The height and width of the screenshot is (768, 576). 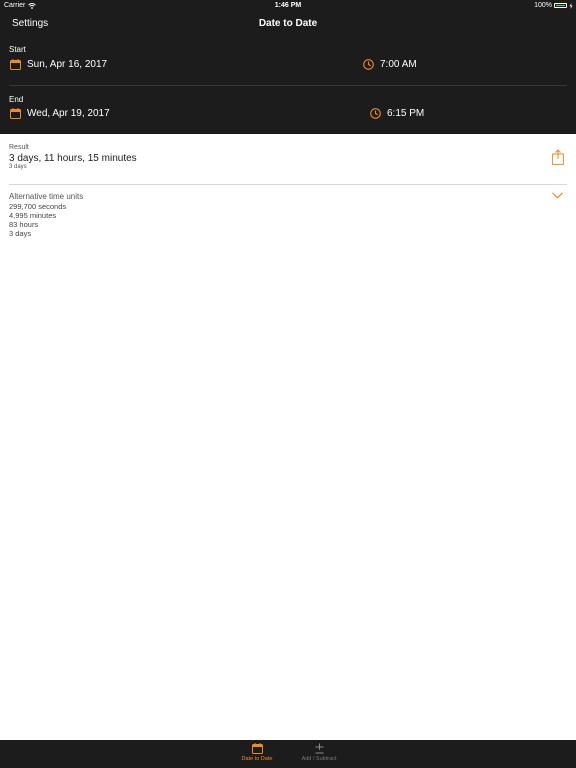 What do you see at coordinates (20, 233) in the screenshot?
I see `list-item: 3 days` at bounding box center [20, 233].